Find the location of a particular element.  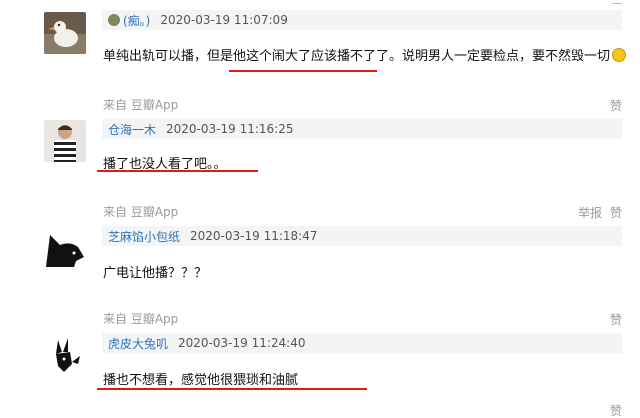

comment-meta: 芝麻馅小包纸 2020-03-19 11:18:47 is located at coordinates (362, 236).